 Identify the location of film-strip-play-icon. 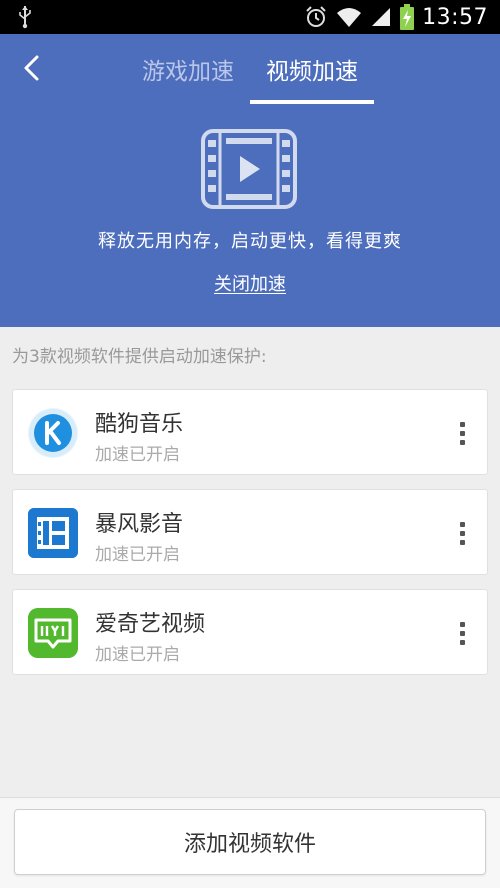
(249, 169).